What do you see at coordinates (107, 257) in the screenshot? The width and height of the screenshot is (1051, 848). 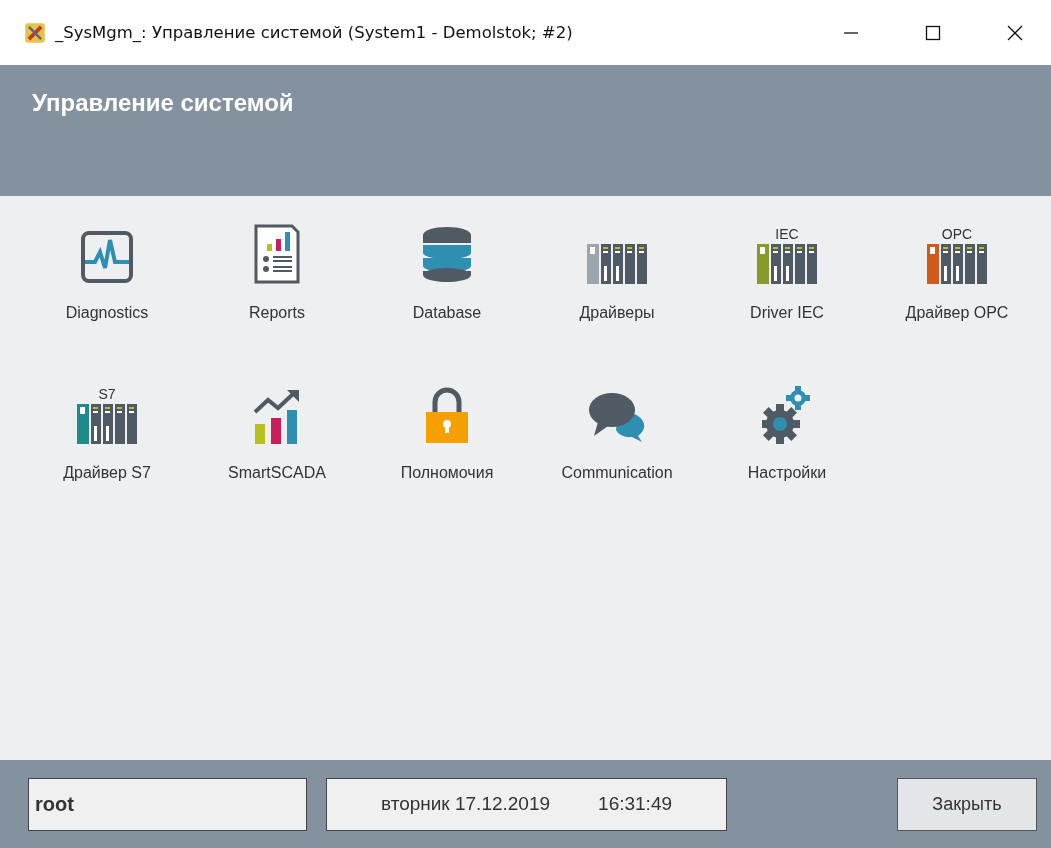 I see `monitor-icon` at bounding box center [107, 257].